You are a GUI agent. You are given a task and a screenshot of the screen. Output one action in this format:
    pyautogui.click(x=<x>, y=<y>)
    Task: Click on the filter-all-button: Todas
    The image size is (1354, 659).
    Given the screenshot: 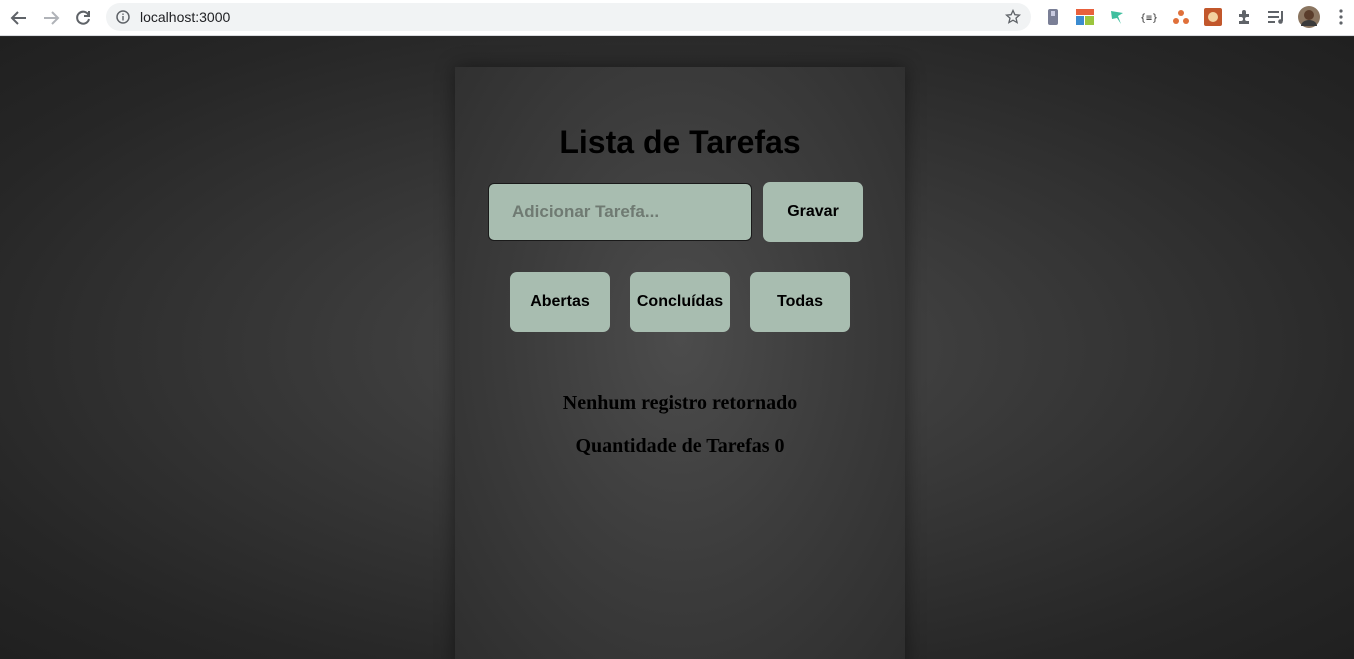 What is the action you would take?
    pyautogui.click(x=800, y=302)
    